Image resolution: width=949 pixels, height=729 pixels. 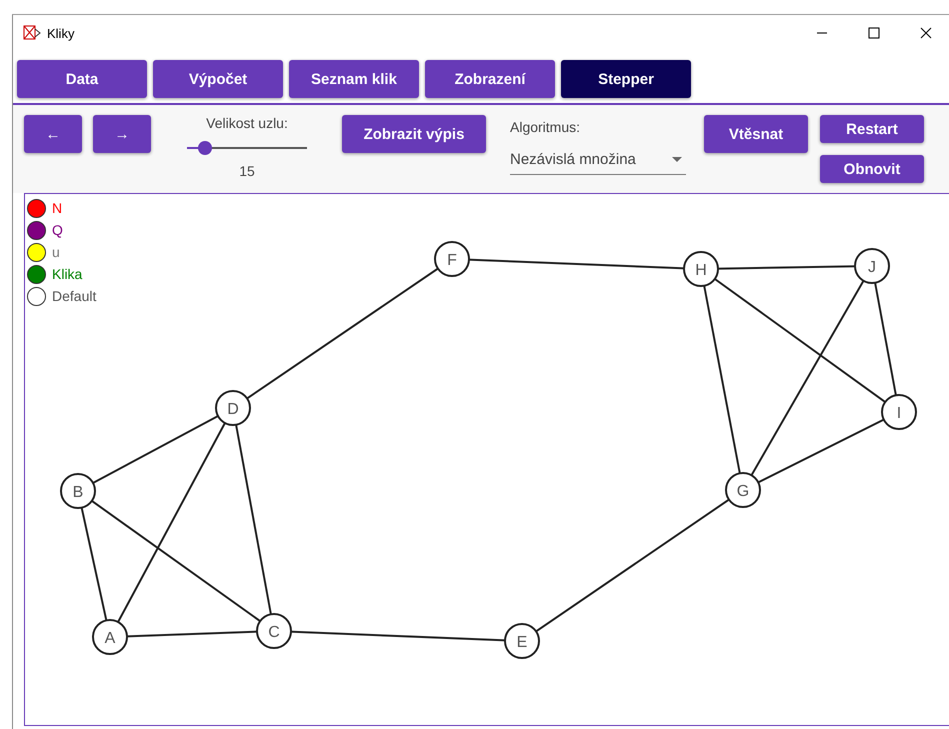 What do you see at coordinates (274, 631) in the screenshot?
I see `graph-node: C` at bounding box center [274, 631].